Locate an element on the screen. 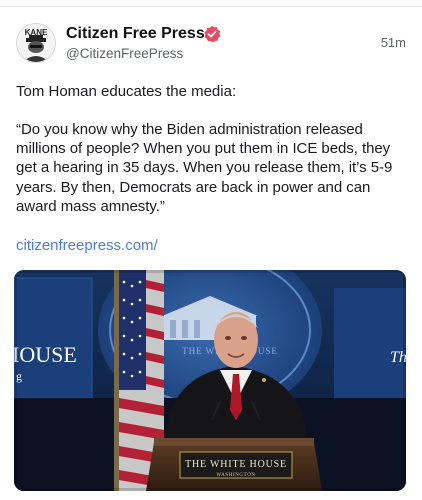  podium-subtitle: WASHINGTON is located at coordinates (235, 475).